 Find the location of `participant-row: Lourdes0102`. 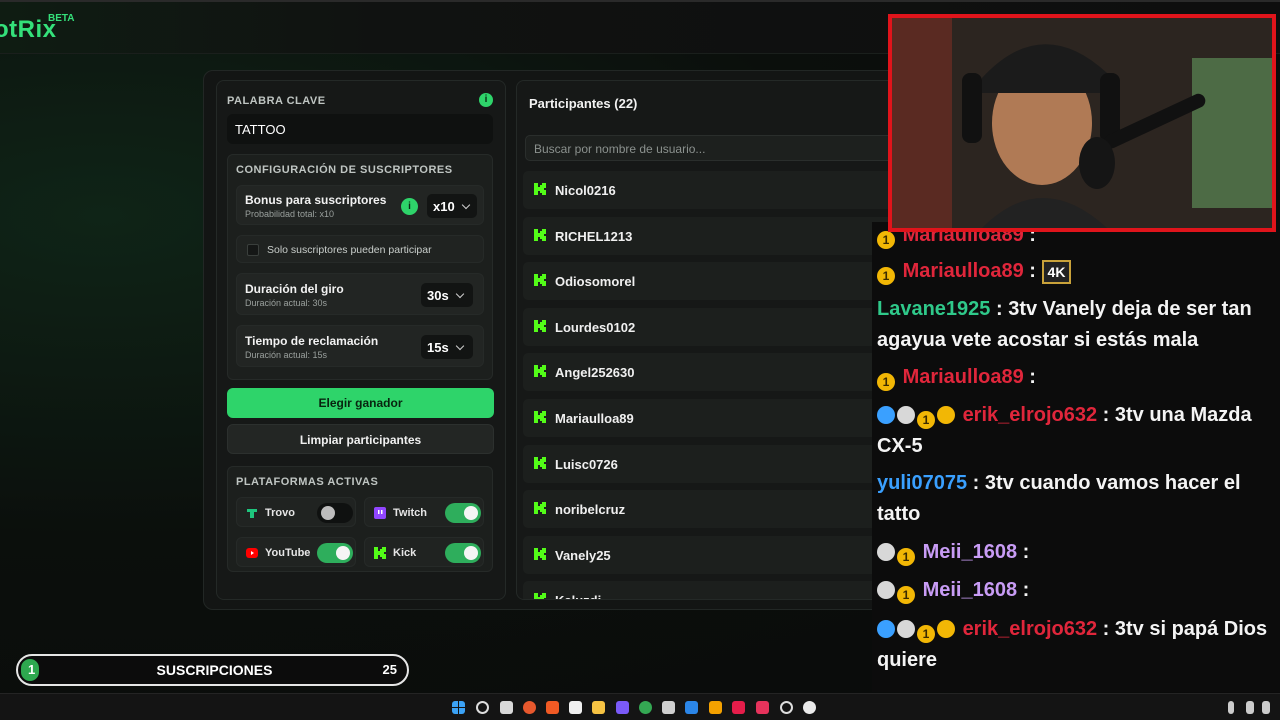

participant-row: Lourdes0102 is located at coordinates (709, 326).